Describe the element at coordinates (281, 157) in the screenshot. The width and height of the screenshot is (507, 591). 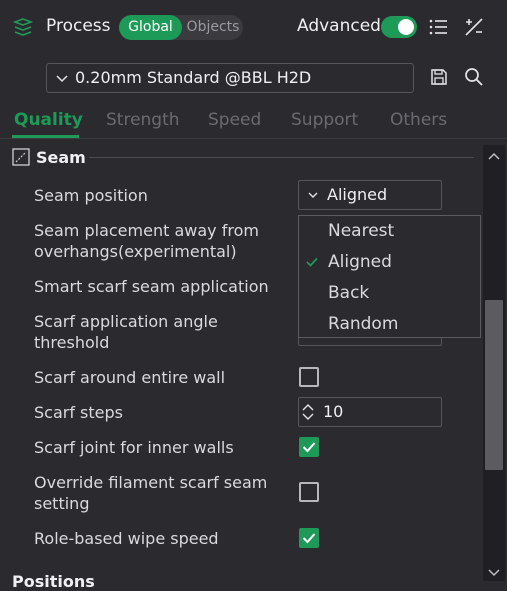
I see `section-divider` at that location.